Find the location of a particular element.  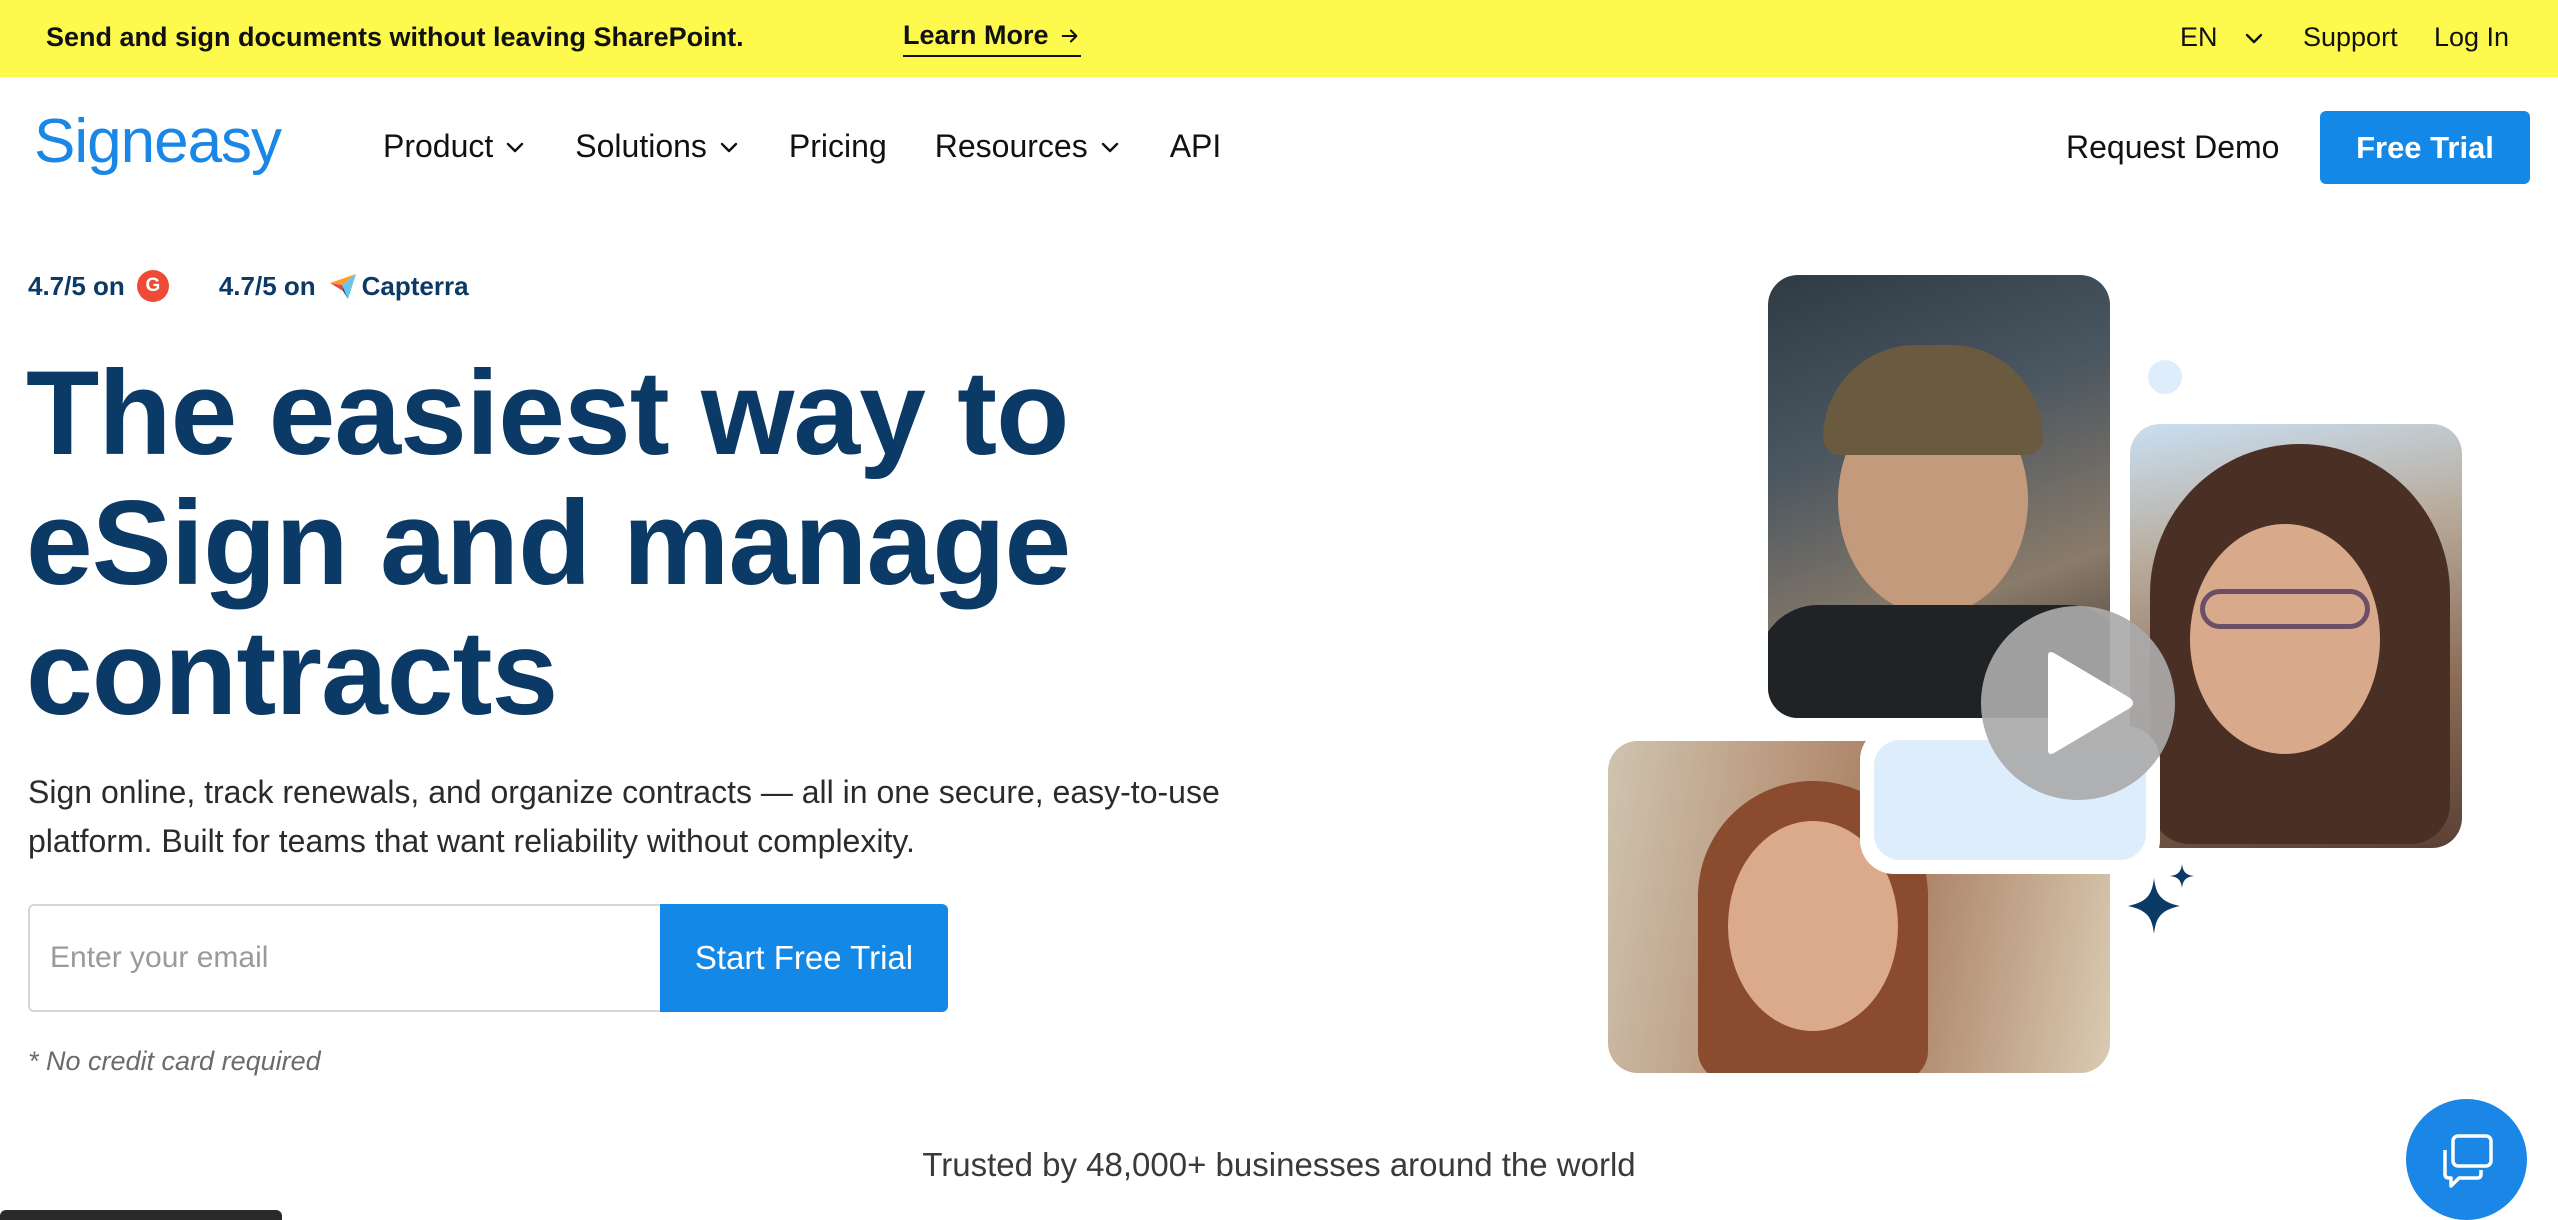

glasses-shape is located at coordinates (2285, 609).